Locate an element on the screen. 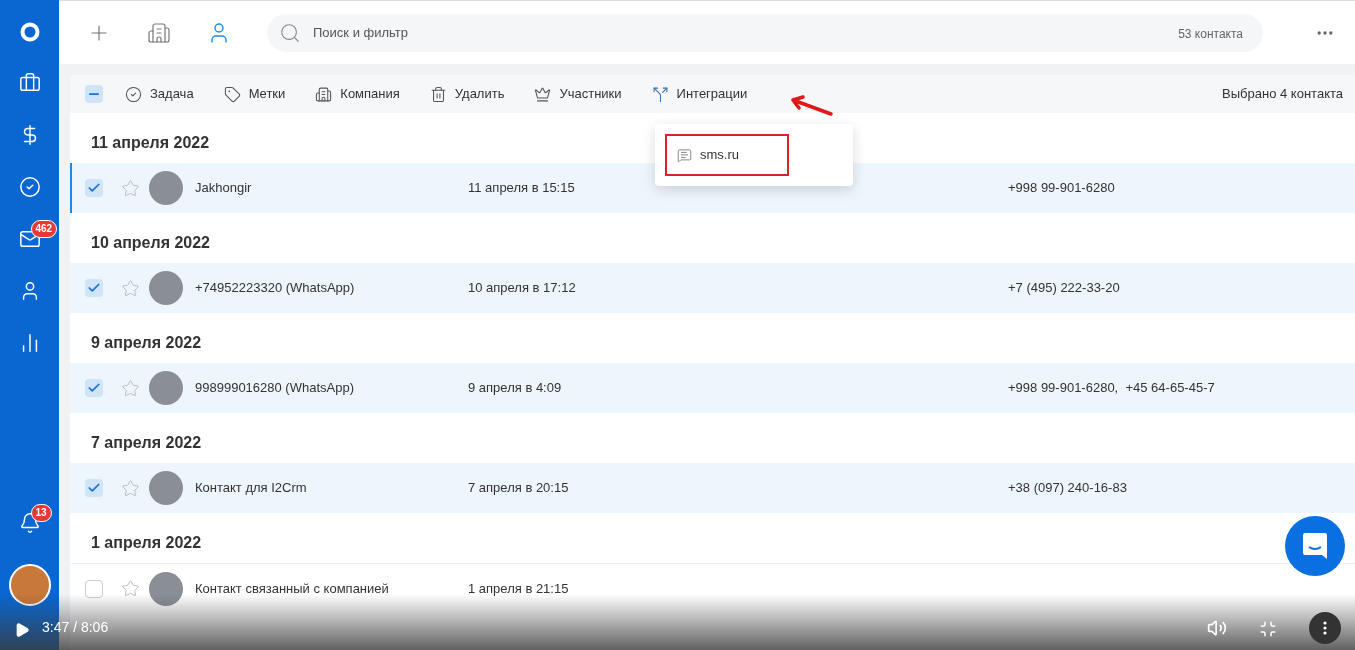 The image size is (1355, 650). toolbar-button: Задача is located at coordinates (159, 94).